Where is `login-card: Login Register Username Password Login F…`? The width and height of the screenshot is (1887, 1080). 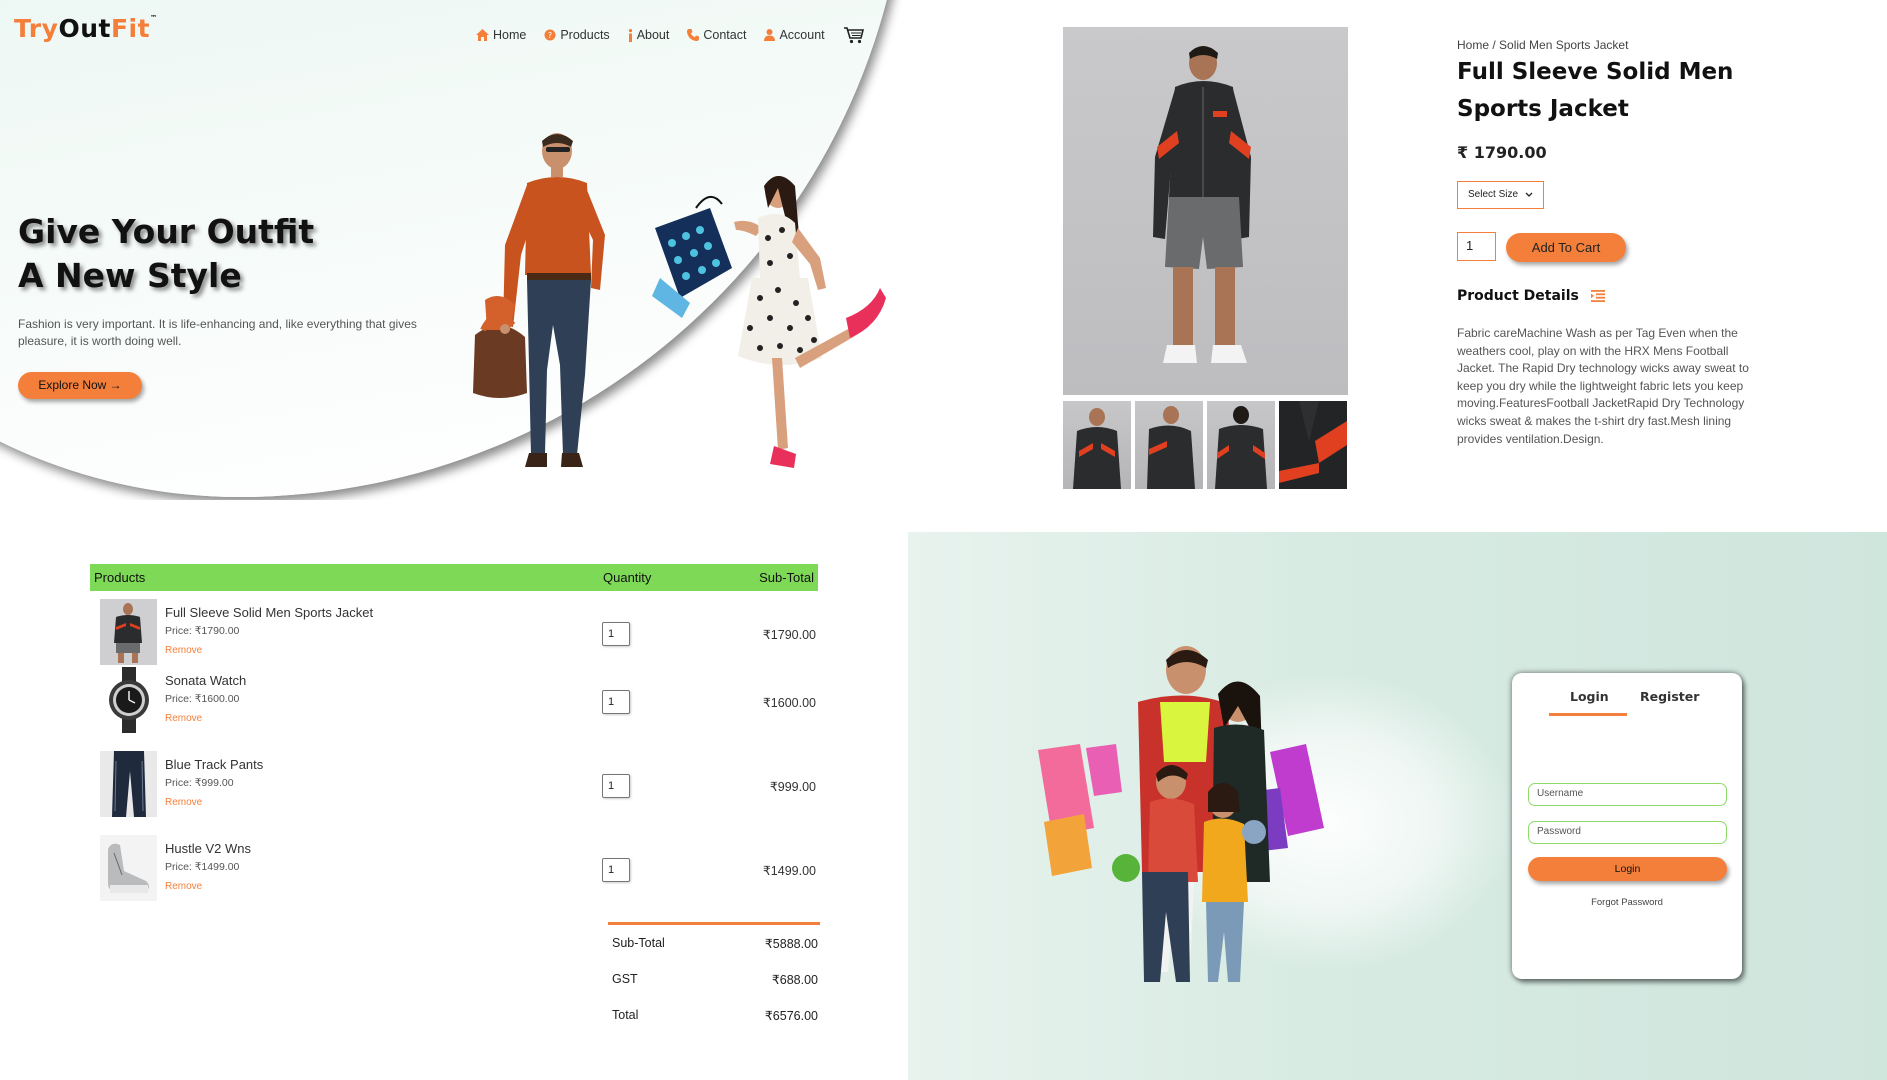 login-card: Login Register Username Password Login F… is located at coordinates (1627, 826).